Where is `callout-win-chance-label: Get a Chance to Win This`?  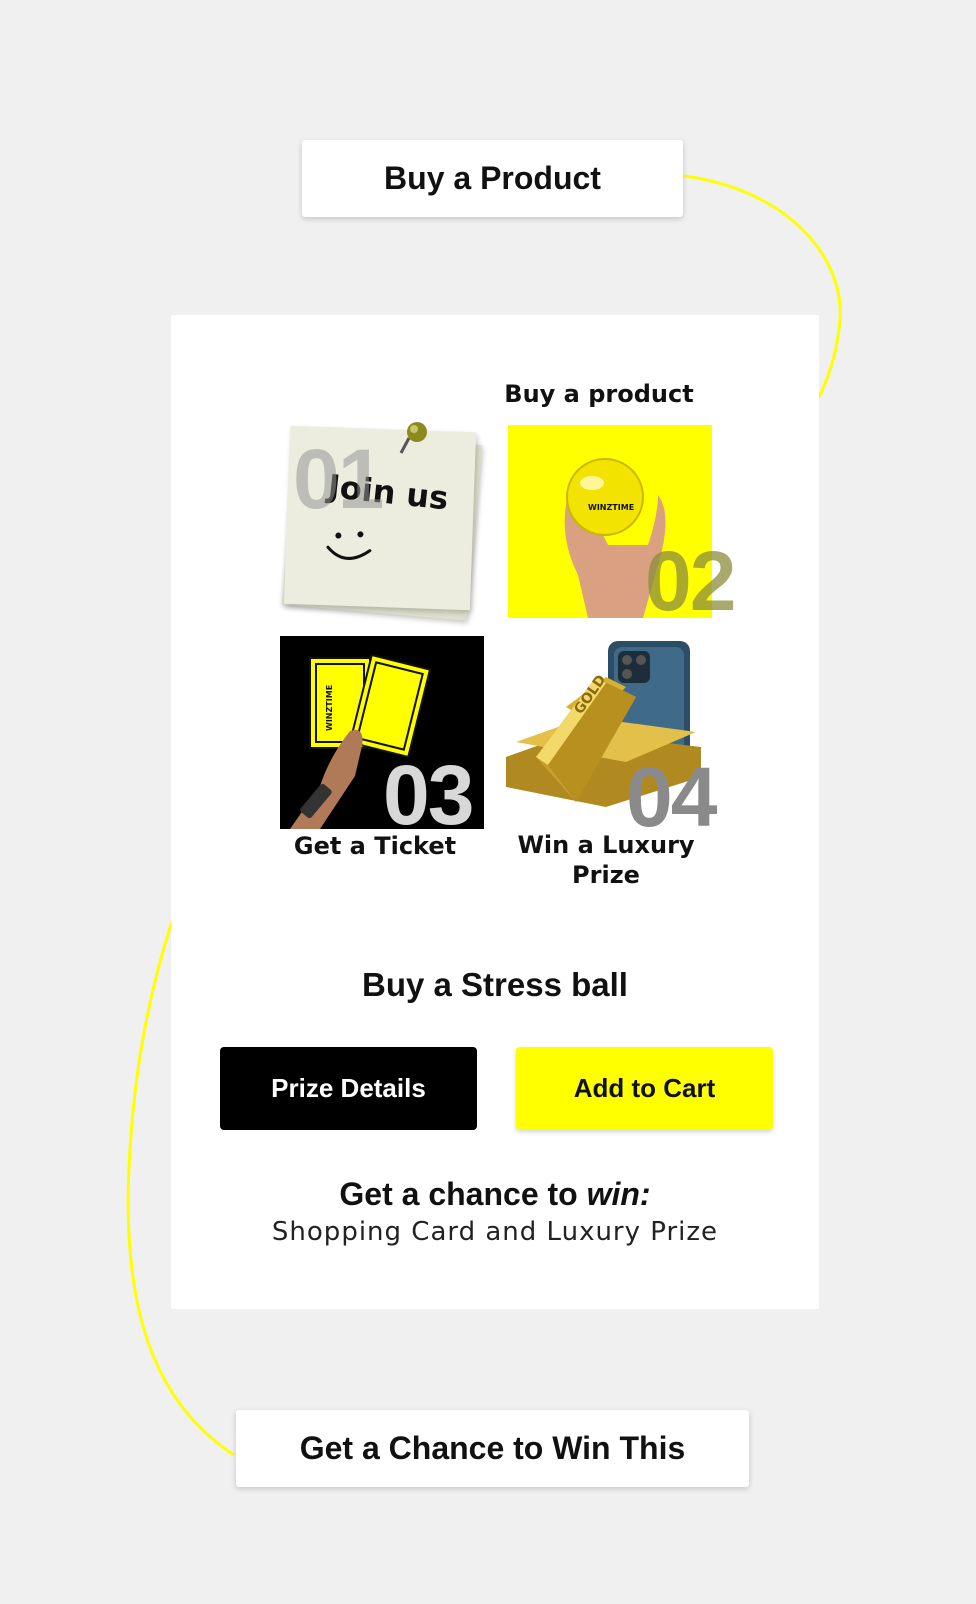
callout-win-chance-label: Get a Chance to Win This is located at coordinates (492, 1448).